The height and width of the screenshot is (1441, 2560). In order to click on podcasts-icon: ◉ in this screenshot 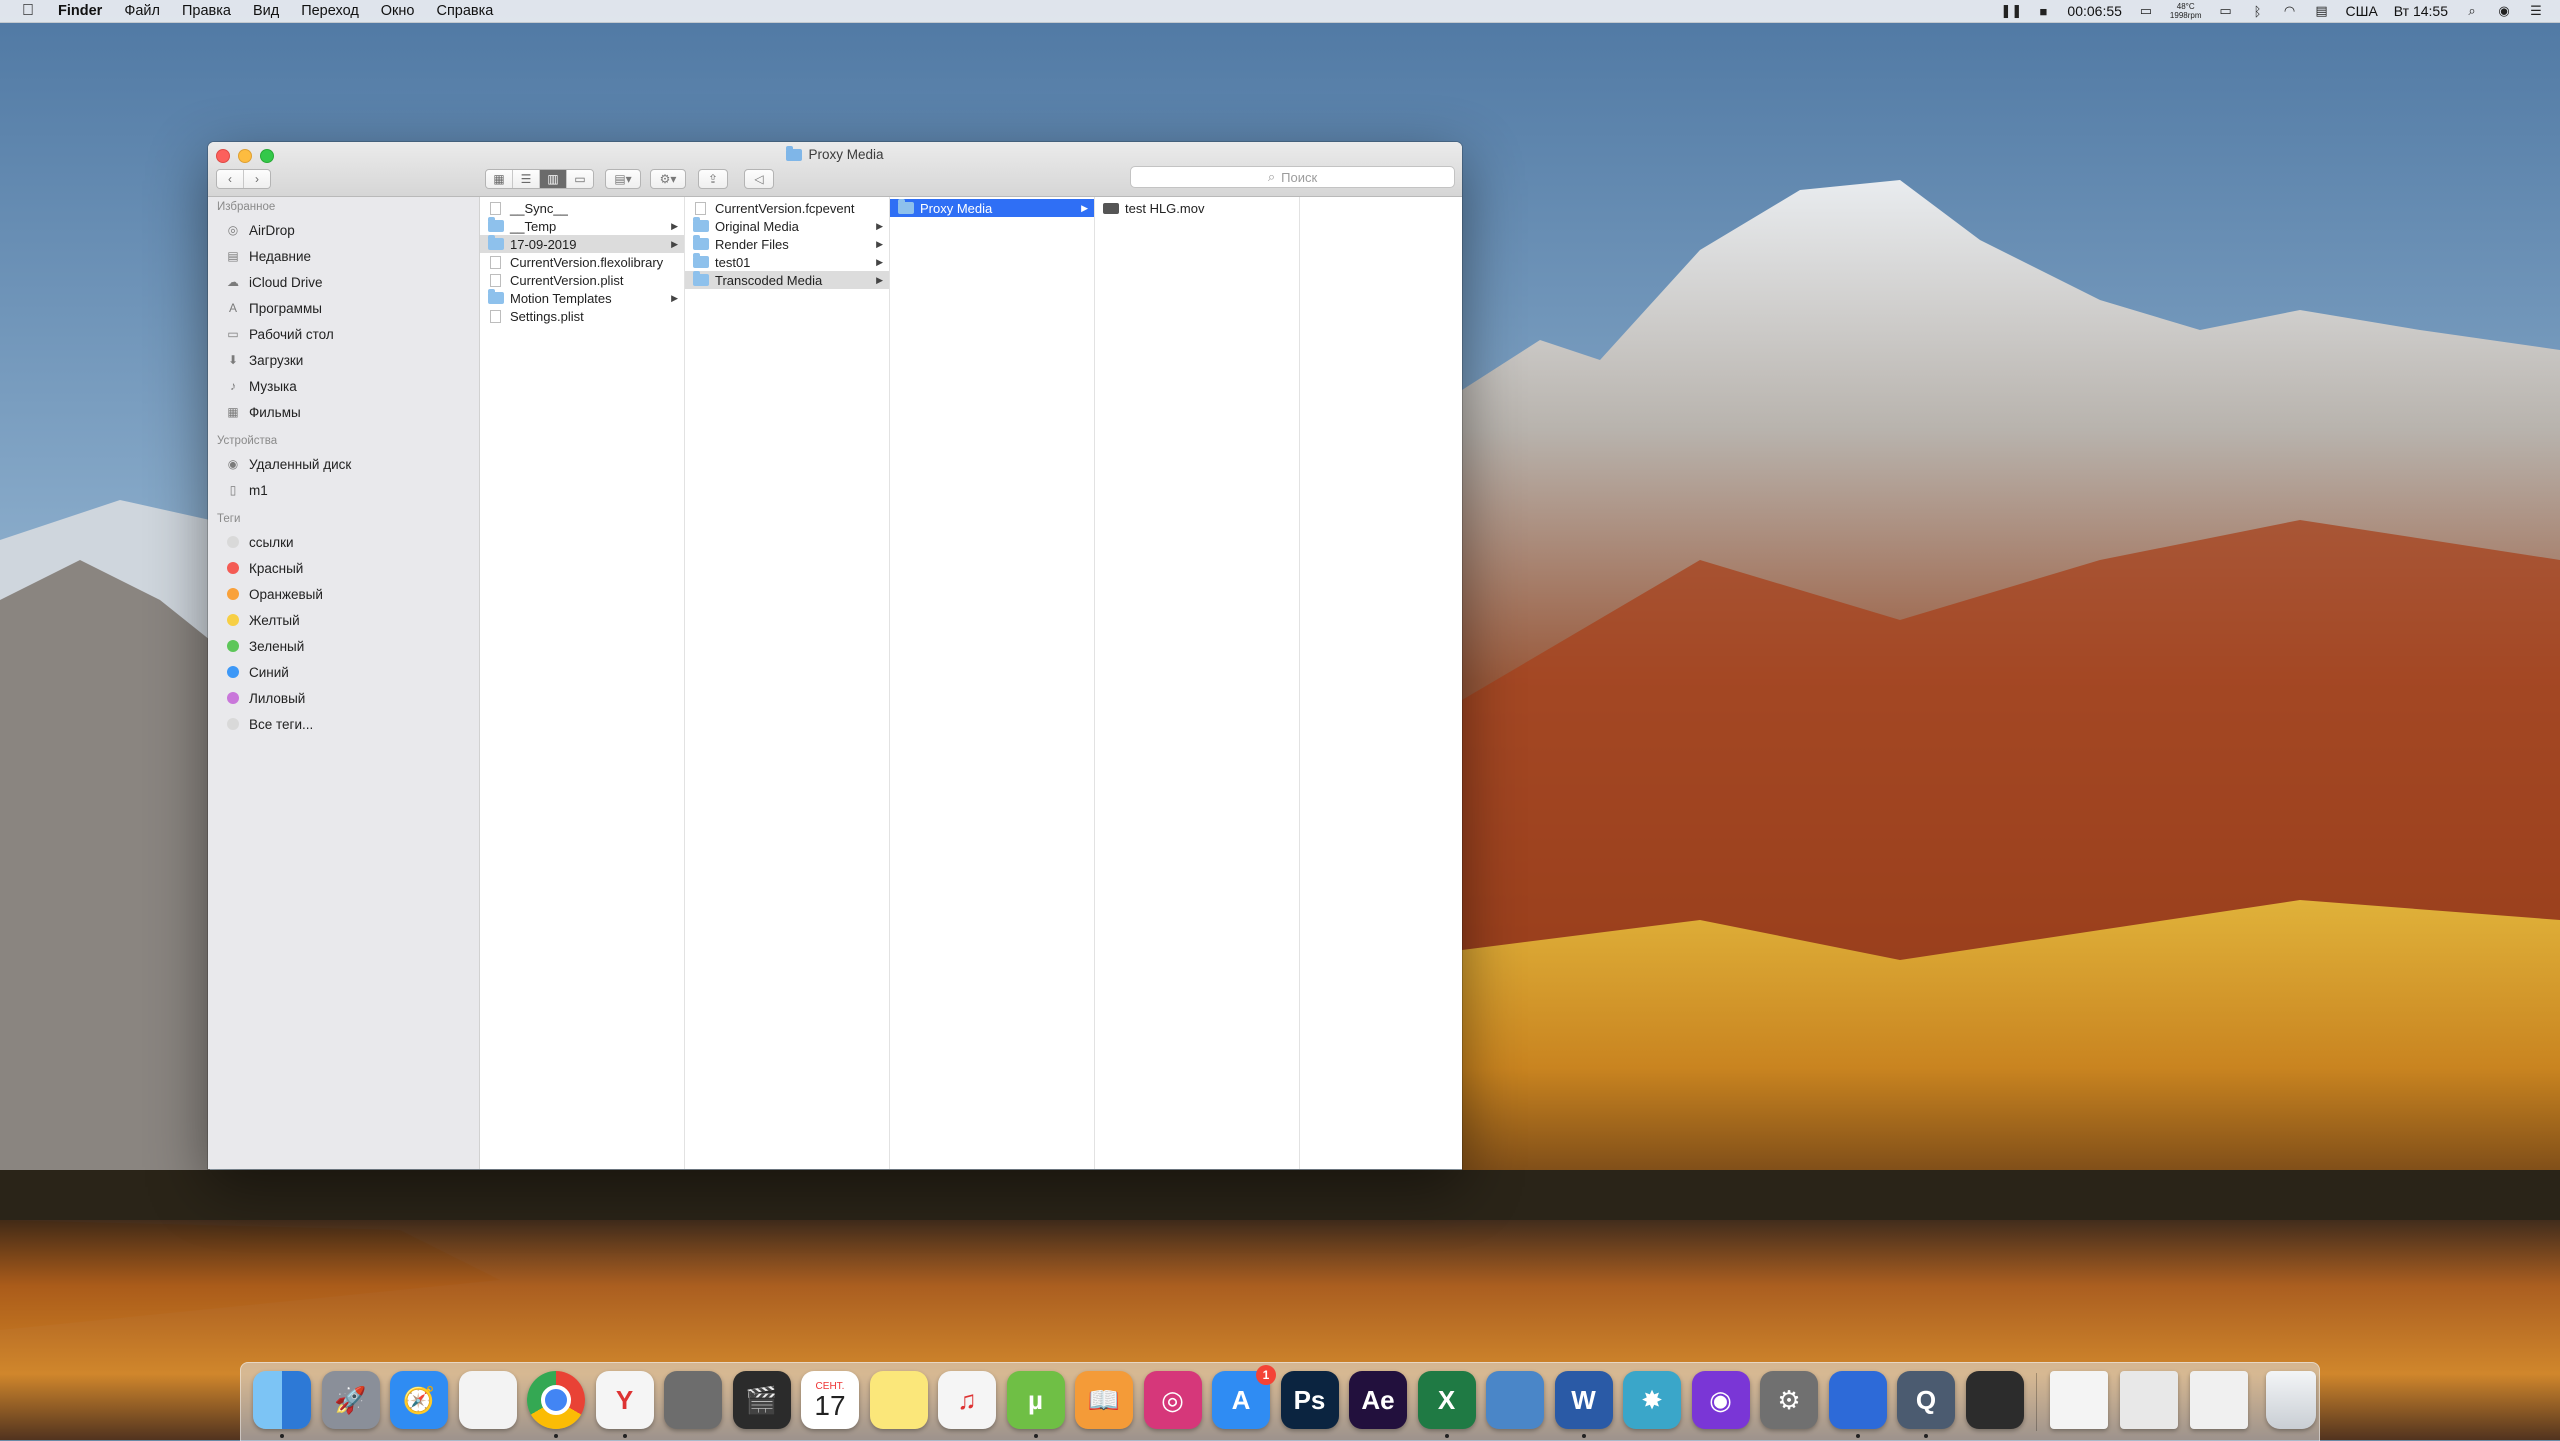, I will do `click(1720, 1400)`.